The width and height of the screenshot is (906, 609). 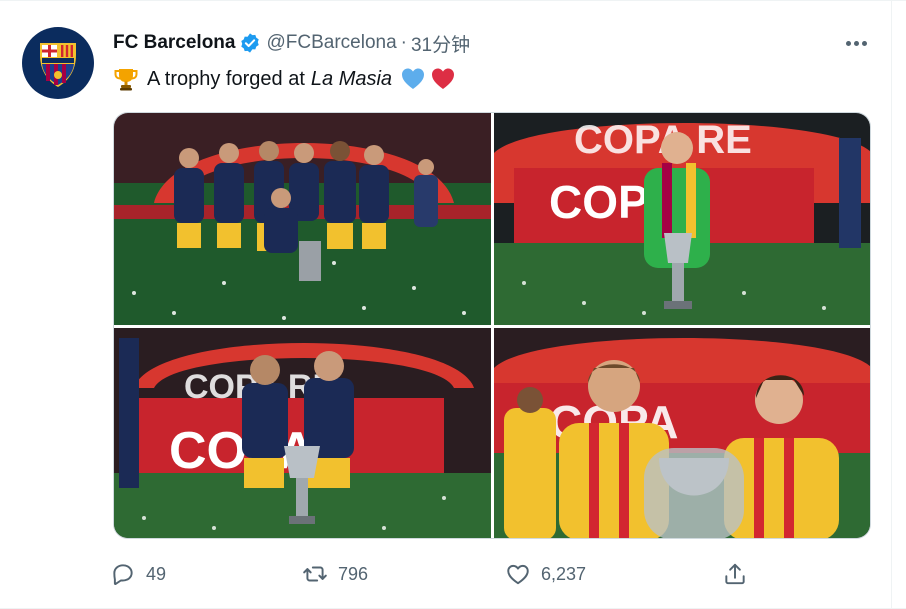 I want to click on trophy-emoji, so click(x=126, y=80).